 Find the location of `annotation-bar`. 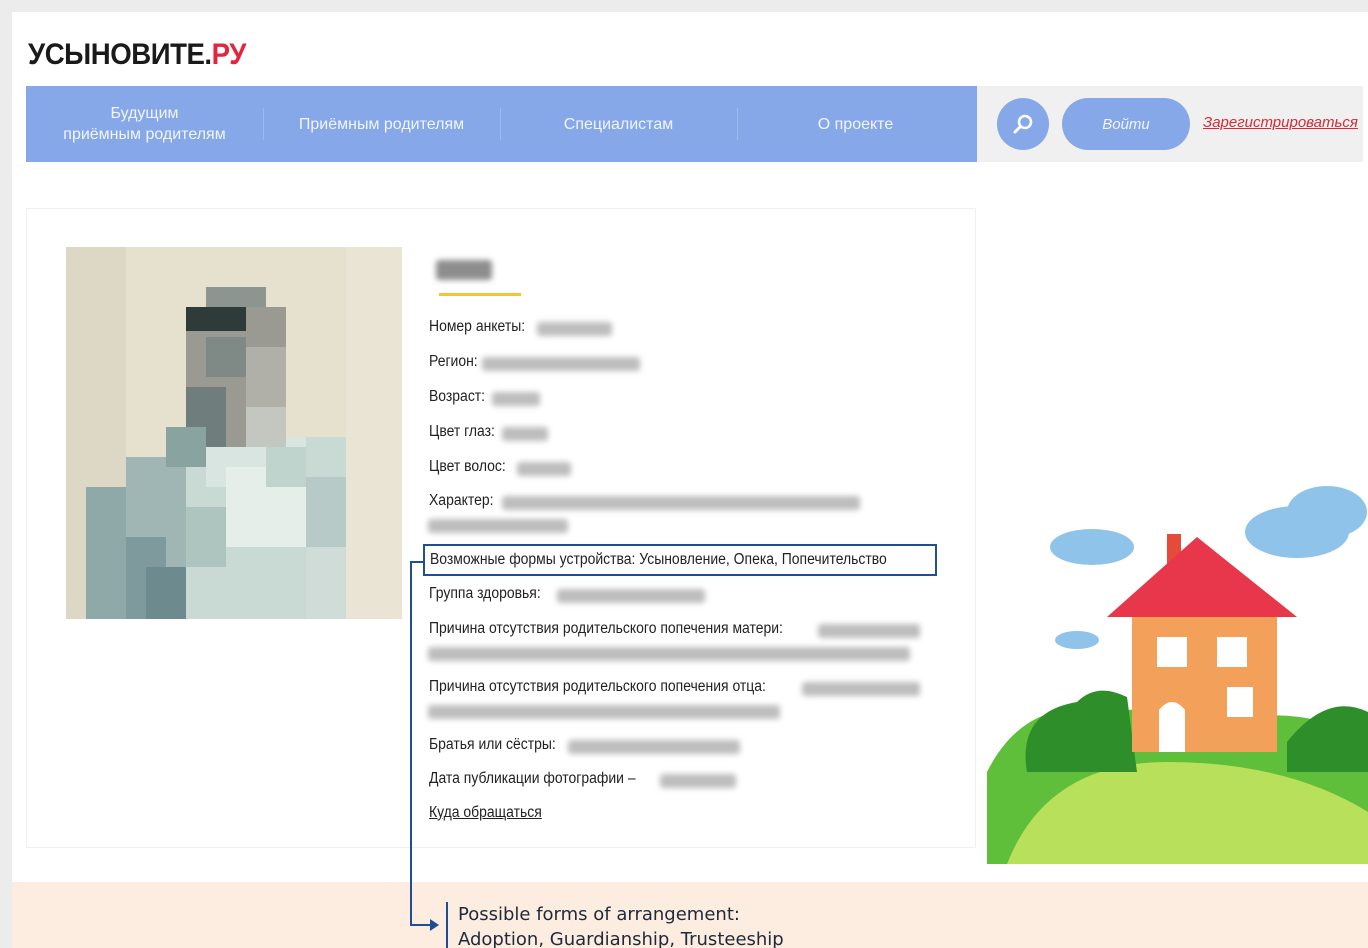

annotation-bar is located at coordinates (447, 925).